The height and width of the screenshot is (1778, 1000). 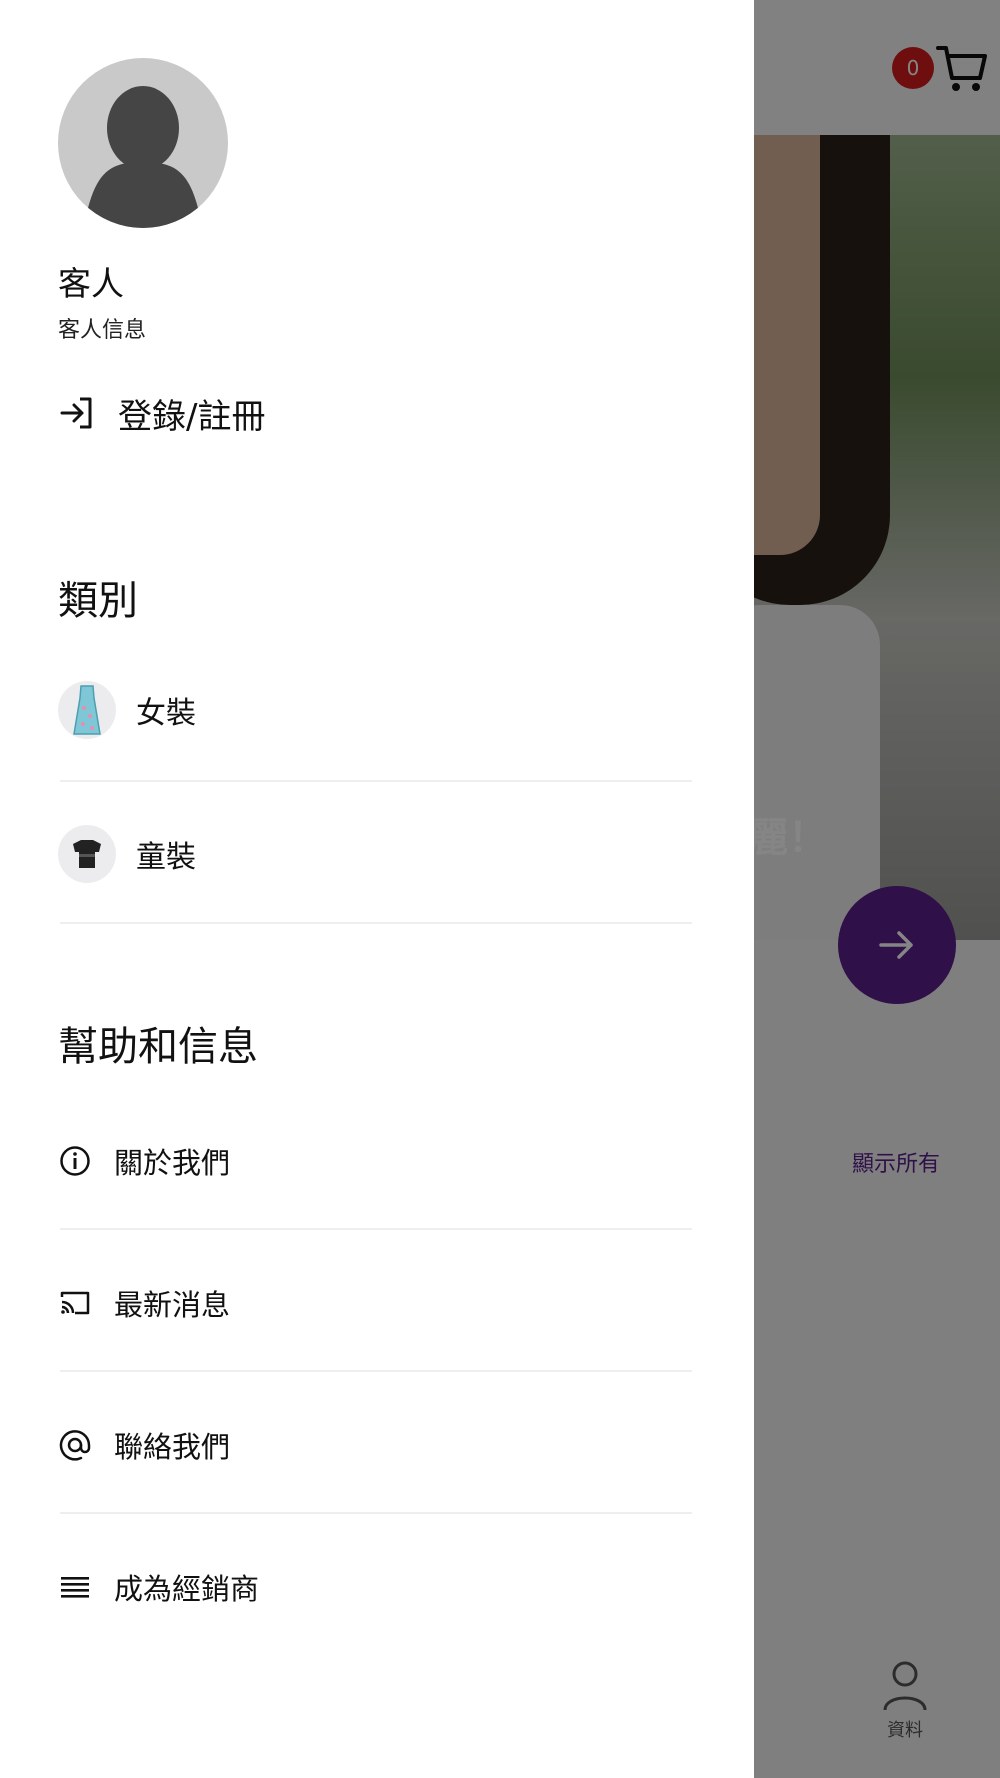 I want to click on login-icon, so click(x=76, y=413).